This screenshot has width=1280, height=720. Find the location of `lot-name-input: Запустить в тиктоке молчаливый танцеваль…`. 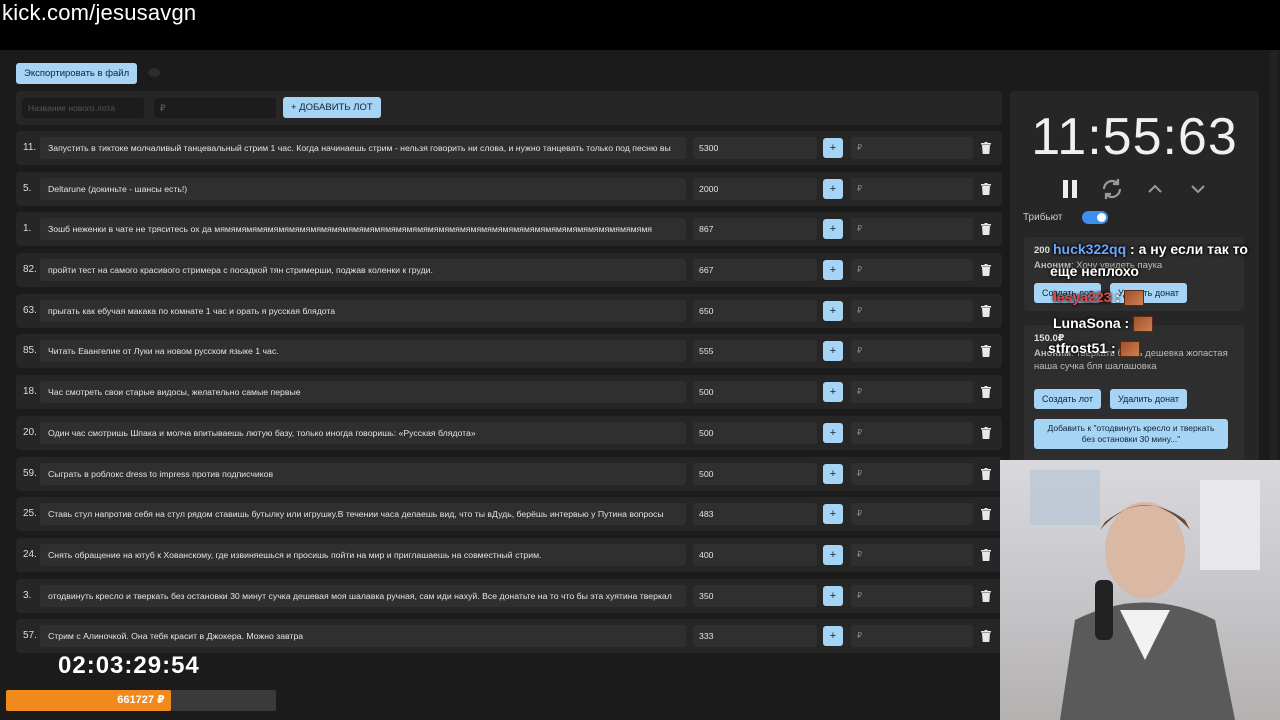

lot-name-input: Запустить в тиктоке молчаливый танцеваль… is located at coordinates (363, 148).